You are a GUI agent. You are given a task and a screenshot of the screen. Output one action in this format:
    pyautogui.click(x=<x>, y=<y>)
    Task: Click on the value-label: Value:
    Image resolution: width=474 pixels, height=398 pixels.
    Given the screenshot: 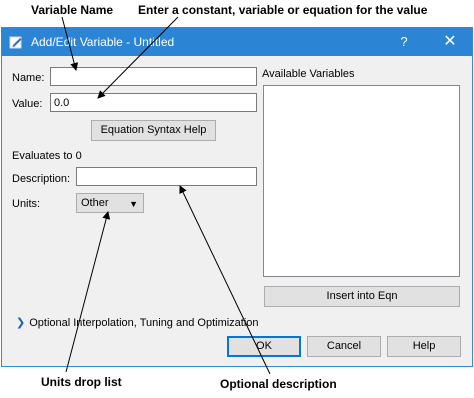 What is the action you would take?
    pyautogui.click(x=27, y=104)
    